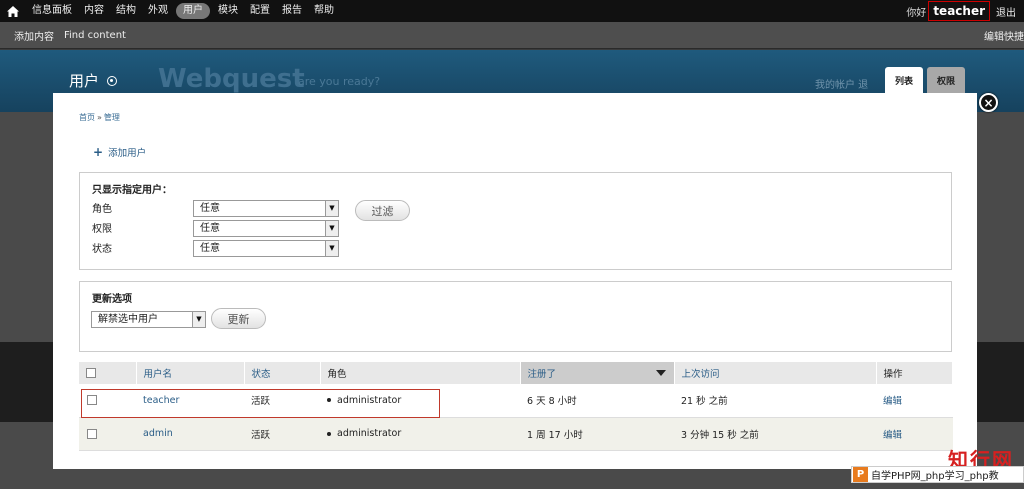 The width and height of the screenshot is (1024, 489). What do you see at coordinates (112, 80) in the screenshot?
I see `add-shortcut-icon` at bounding box center [112, 80].